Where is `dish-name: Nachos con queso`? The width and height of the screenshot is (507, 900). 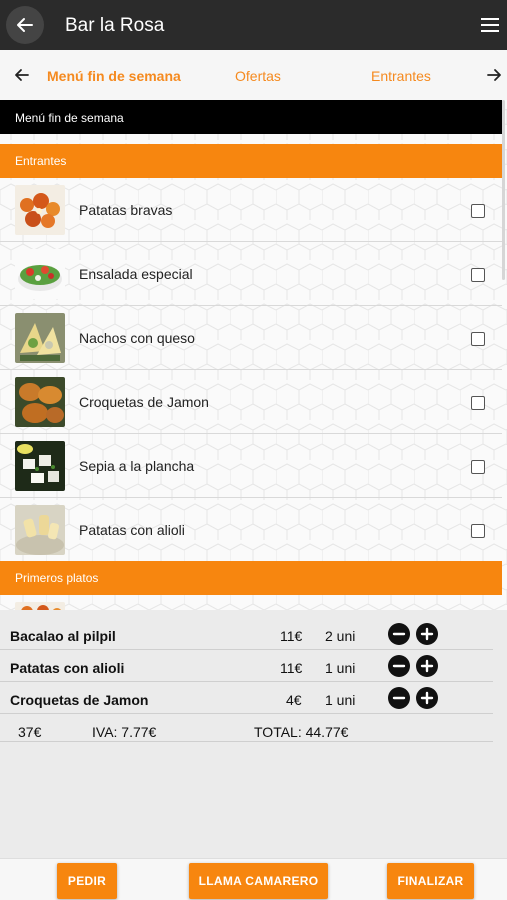 dish-name: Nachos con queso is located at coordinates (137, 338).